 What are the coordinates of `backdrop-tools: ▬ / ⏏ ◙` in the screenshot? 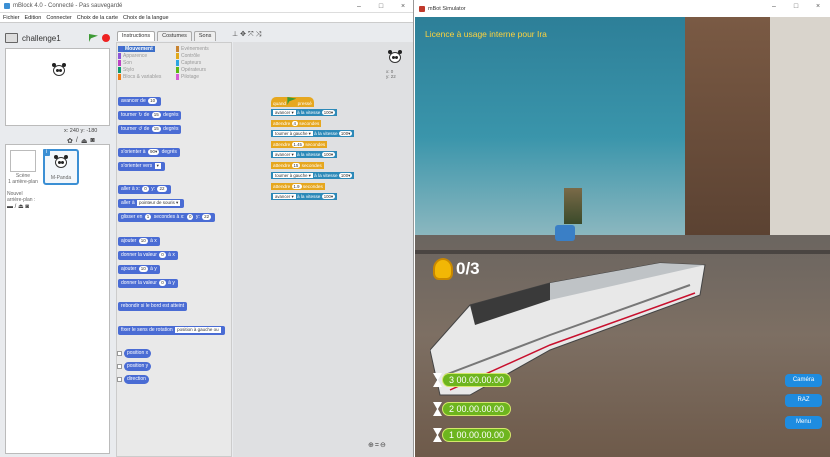 It's located at (23, 206).